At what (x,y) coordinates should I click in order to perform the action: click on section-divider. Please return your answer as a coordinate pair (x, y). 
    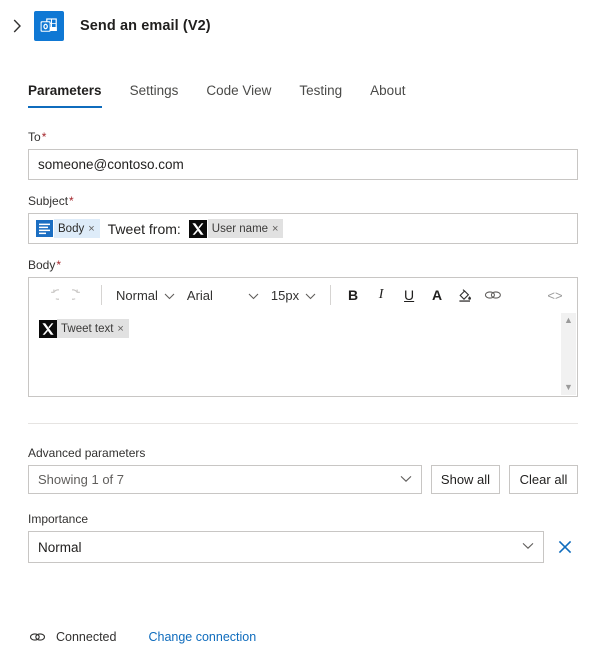
    Looking at the image, I should click on (303, 423).